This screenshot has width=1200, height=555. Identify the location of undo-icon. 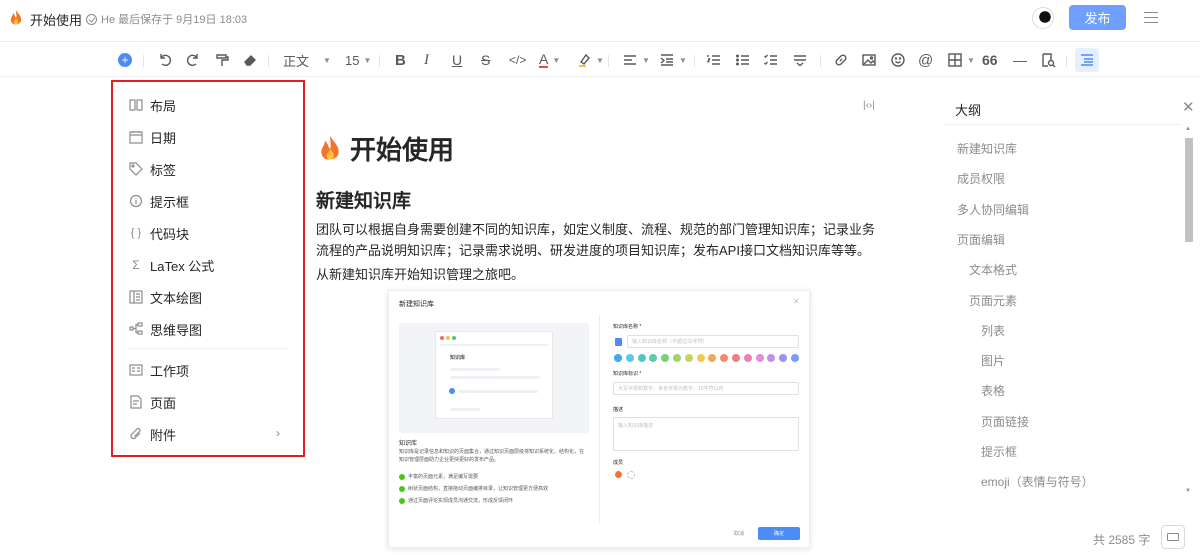
(165, 60).